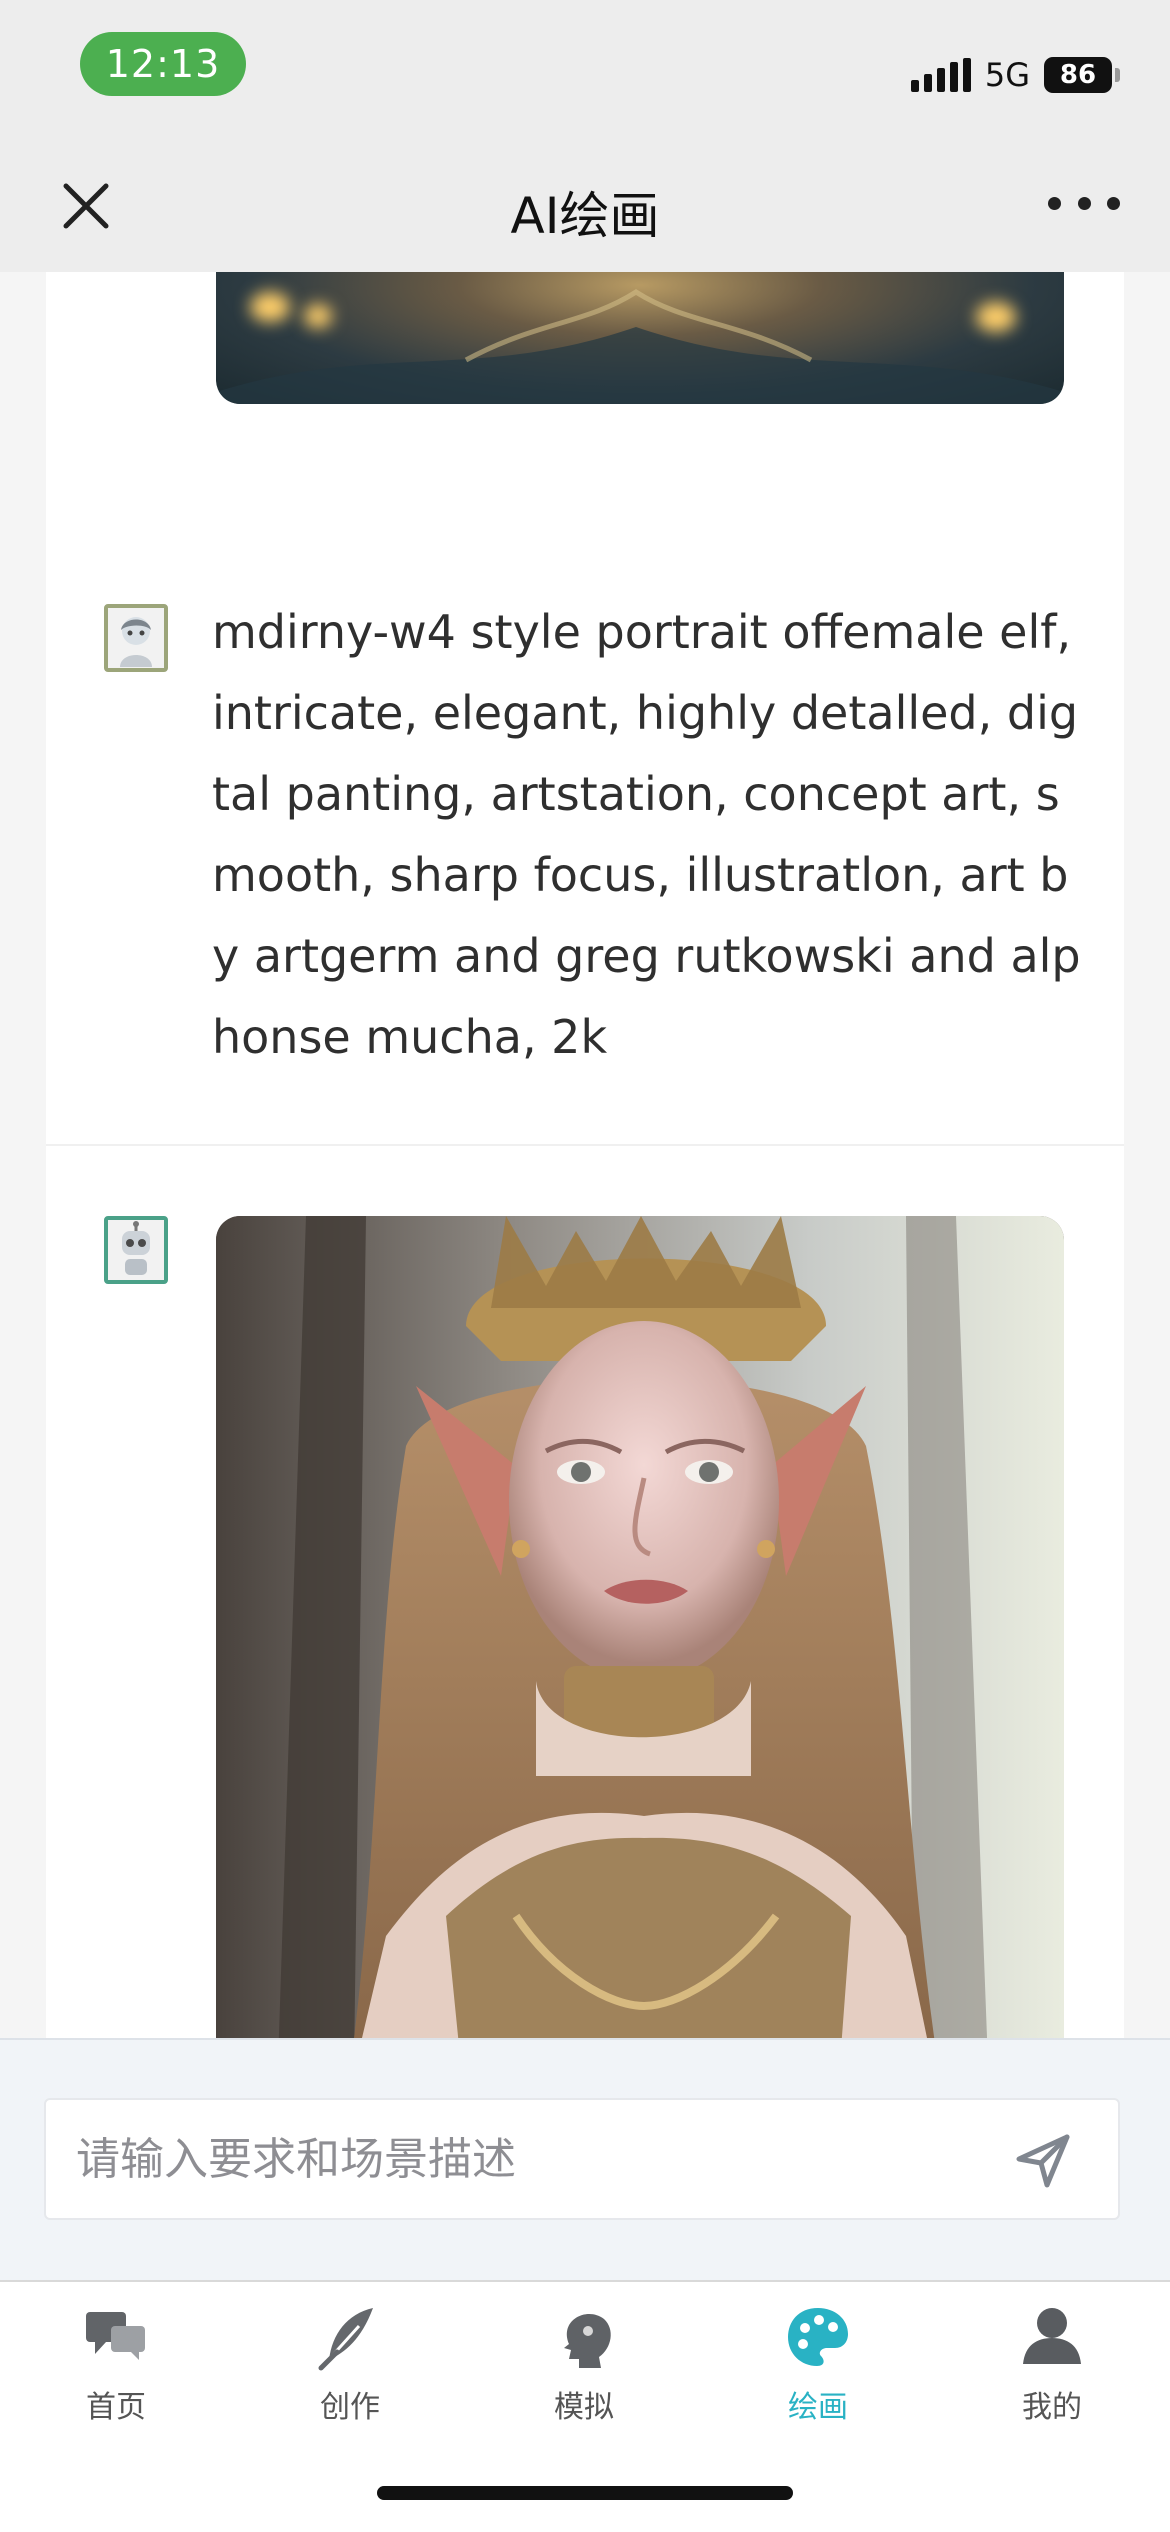 Image resolution: width=1170 pixels, height=2532 pixels. What do you see at coordinates (818, 2372) in the screenshot?
I see `tab-painting: 绘画` at bounding box center [818, 2372].